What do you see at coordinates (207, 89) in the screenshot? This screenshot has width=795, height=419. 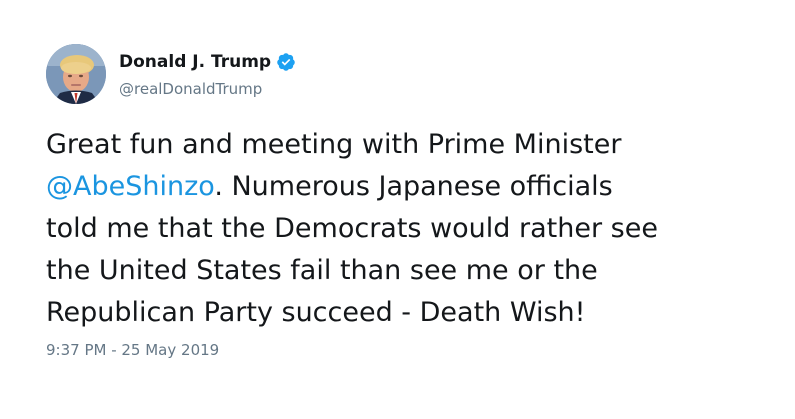 I see `user-handle: @realDonaldTrump` at bounding box center [207, 89].